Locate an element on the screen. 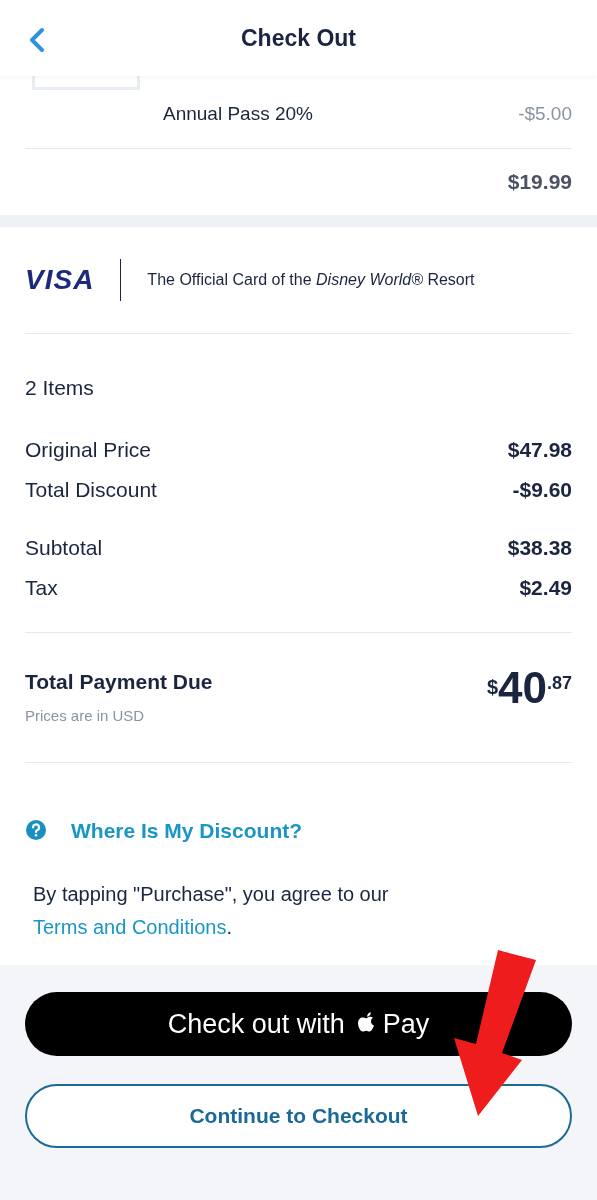 The width and height of the screenshot is (597, 1200). discount-amount: -$5.00 is located at coordinates (545, 113).